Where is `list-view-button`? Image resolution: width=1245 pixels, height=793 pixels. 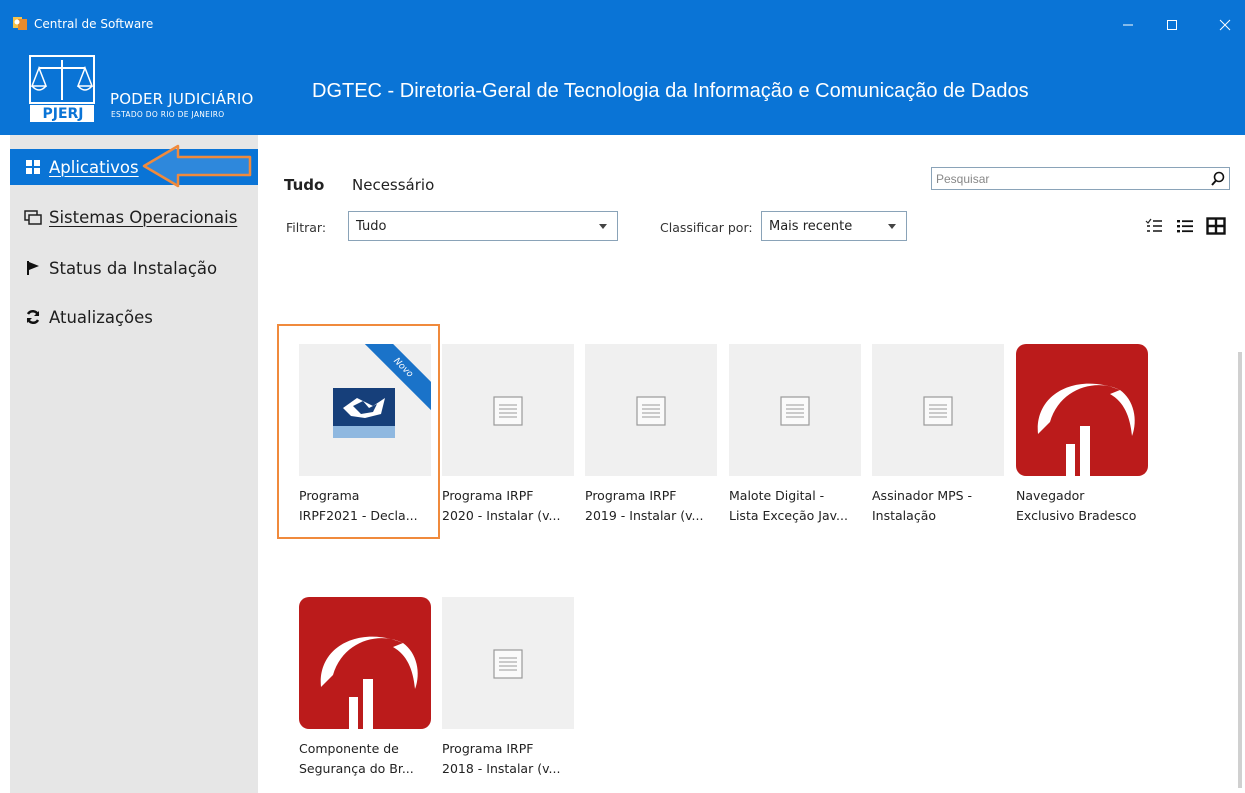 list-view-button is located at coordinates (1185, 226).